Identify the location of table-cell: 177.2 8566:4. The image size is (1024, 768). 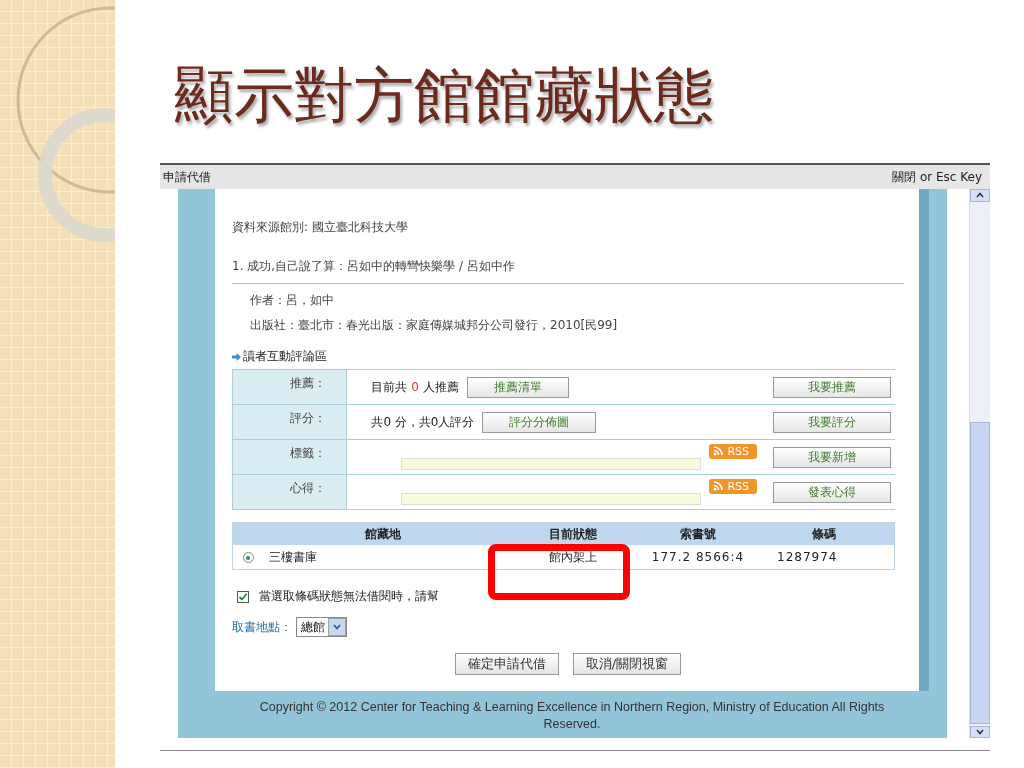
(698, 557).